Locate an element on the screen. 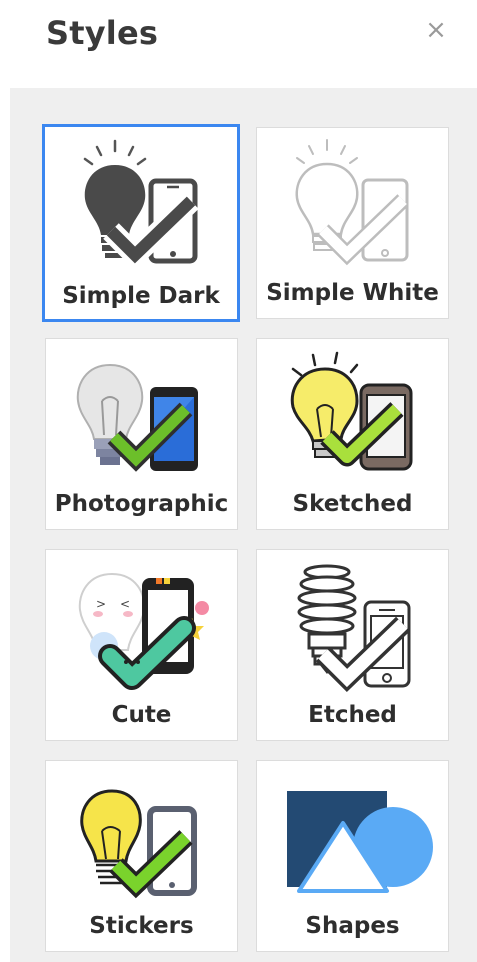  style-label: Etched is located at coordinates (352, 715).